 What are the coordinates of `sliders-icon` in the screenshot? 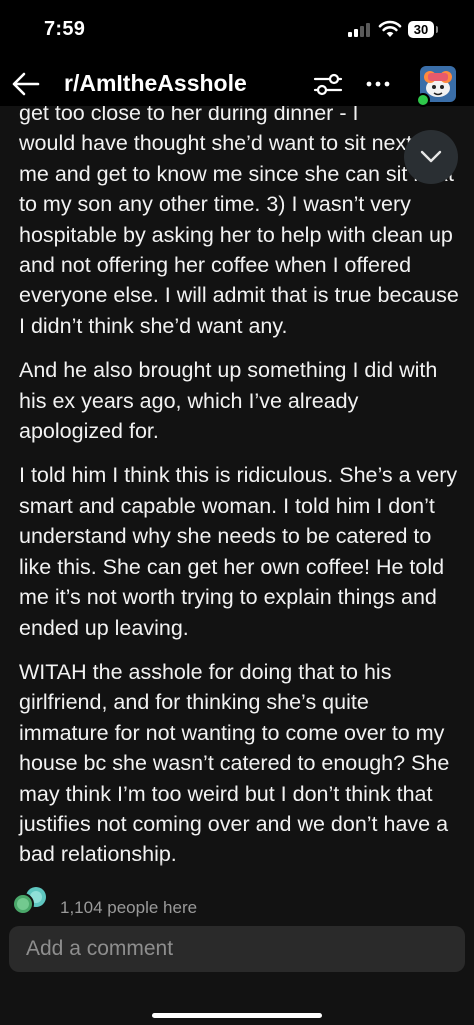 It's located at (328, 84).